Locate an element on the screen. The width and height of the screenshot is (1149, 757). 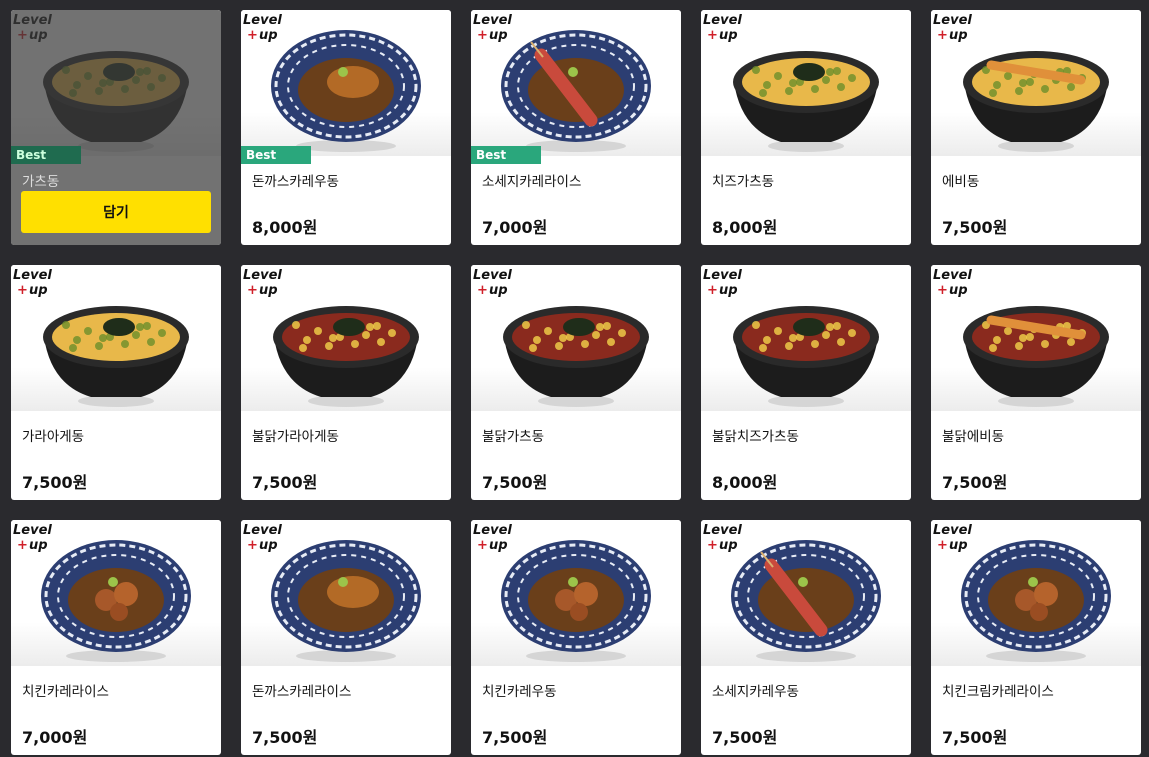
menu-item-card: Level up + Best 돈까스카레우동 8,000원 is located at coordinates (346, 127).